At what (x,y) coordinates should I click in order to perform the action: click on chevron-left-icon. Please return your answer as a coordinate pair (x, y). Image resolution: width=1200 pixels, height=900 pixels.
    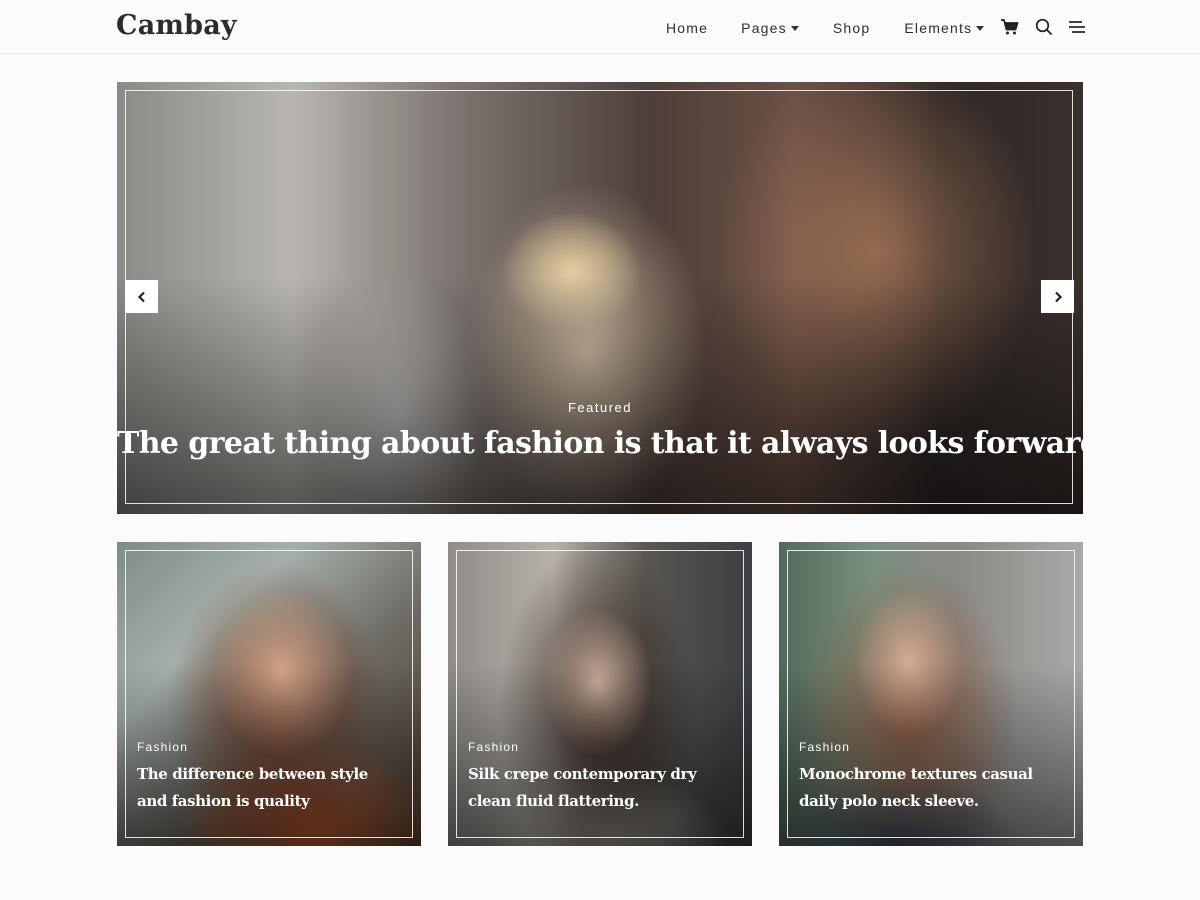
    Looking at the image, I should click on (141, 296).